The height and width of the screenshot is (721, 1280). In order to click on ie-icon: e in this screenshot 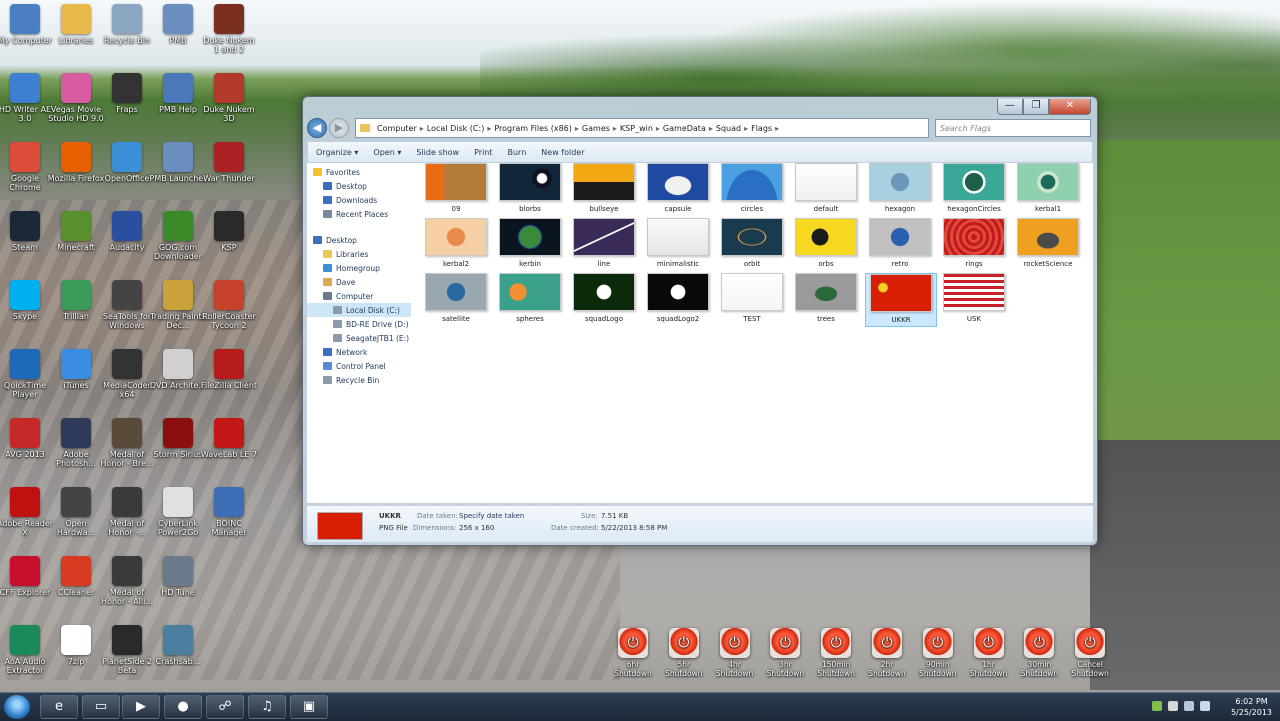, I will do `click(59, 707)`.